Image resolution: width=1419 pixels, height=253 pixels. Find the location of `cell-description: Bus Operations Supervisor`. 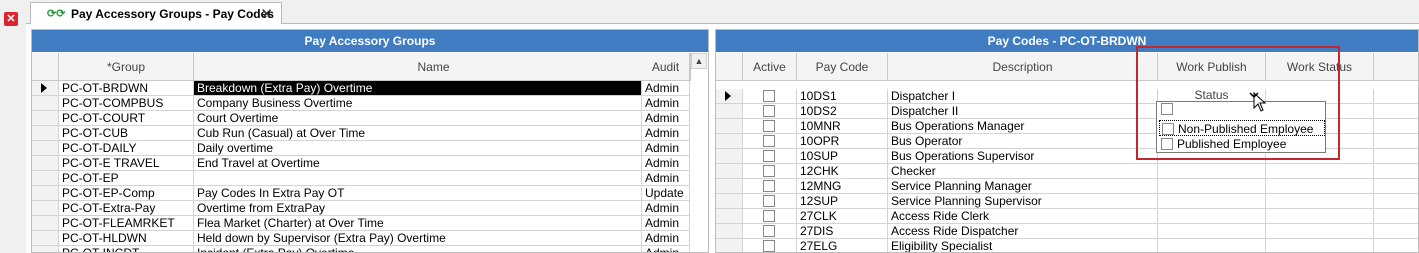

cell-description: Bus Operations Supervisor is located at coordinates (1023, 156).